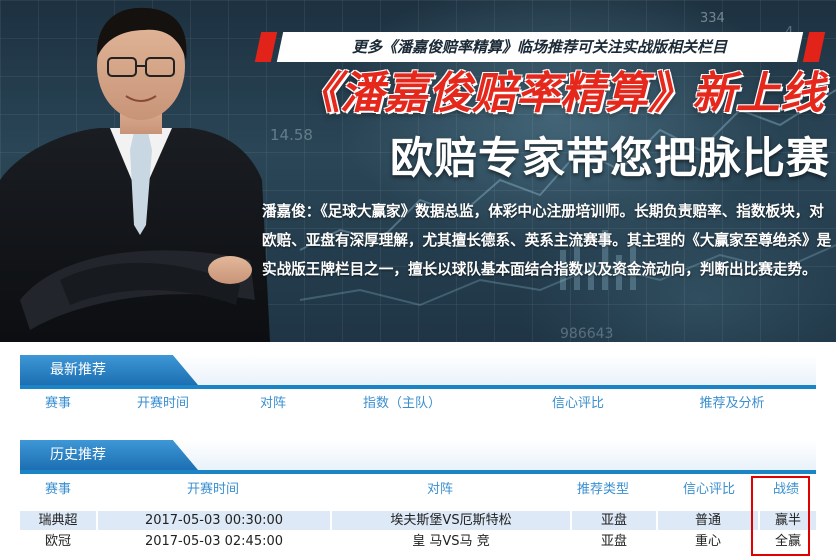 Image resolution: width=836 pixels, height=559 pixels. I want to click on bg-number-1: 334, so click(712, 18).